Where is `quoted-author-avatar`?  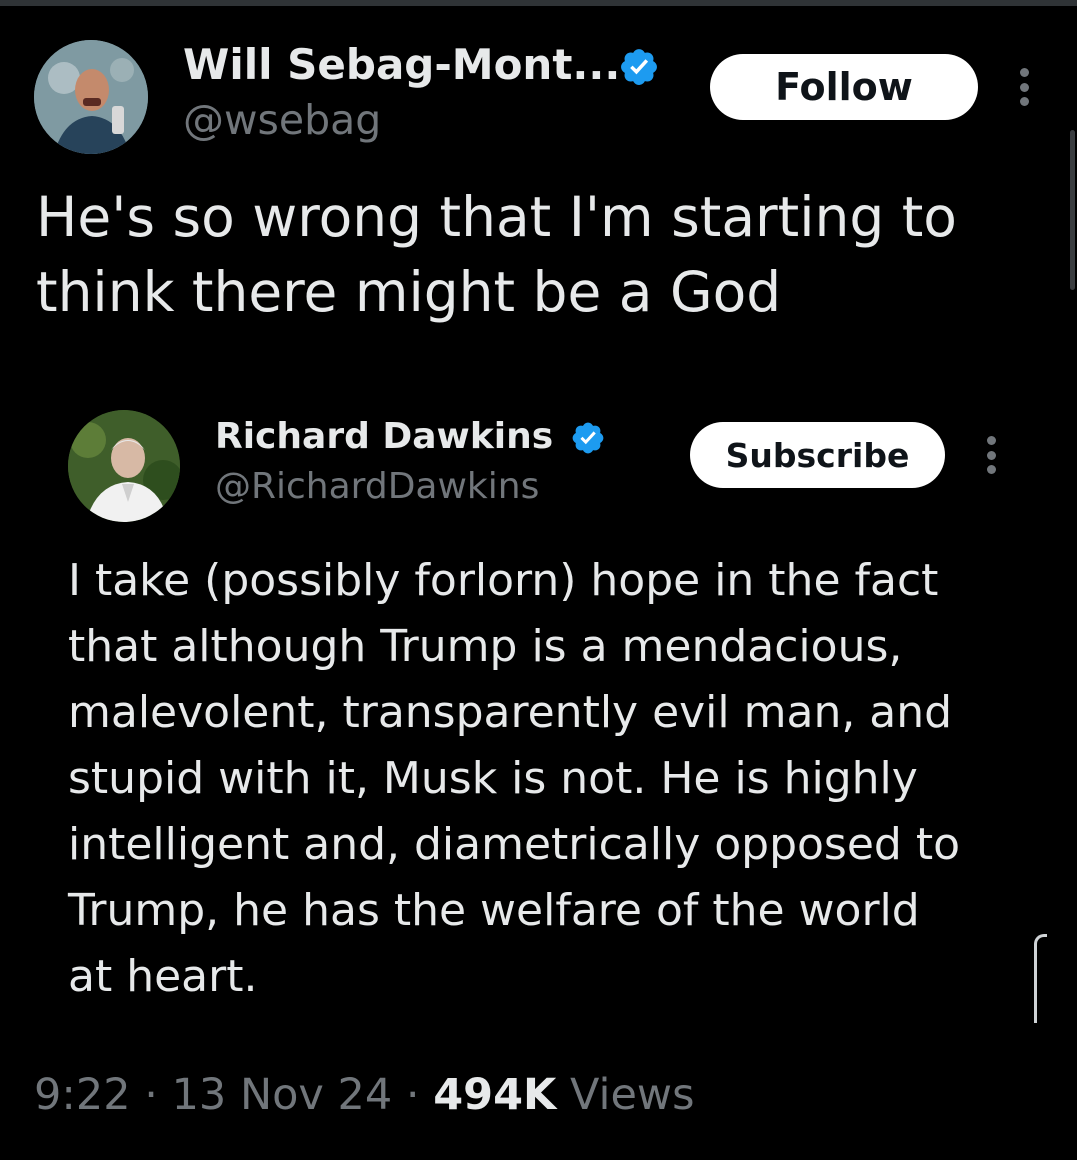 quoted-author-avatar is located at coordinates (124, 466).